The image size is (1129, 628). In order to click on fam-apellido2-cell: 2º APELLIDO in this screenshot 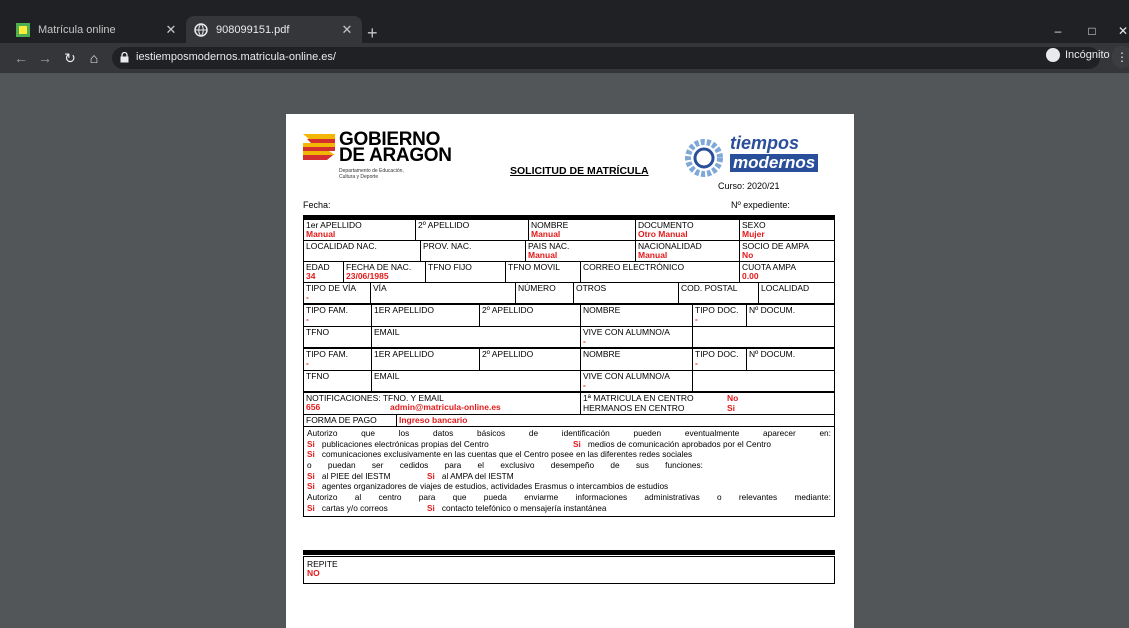, I will do `click(529, 359)`.